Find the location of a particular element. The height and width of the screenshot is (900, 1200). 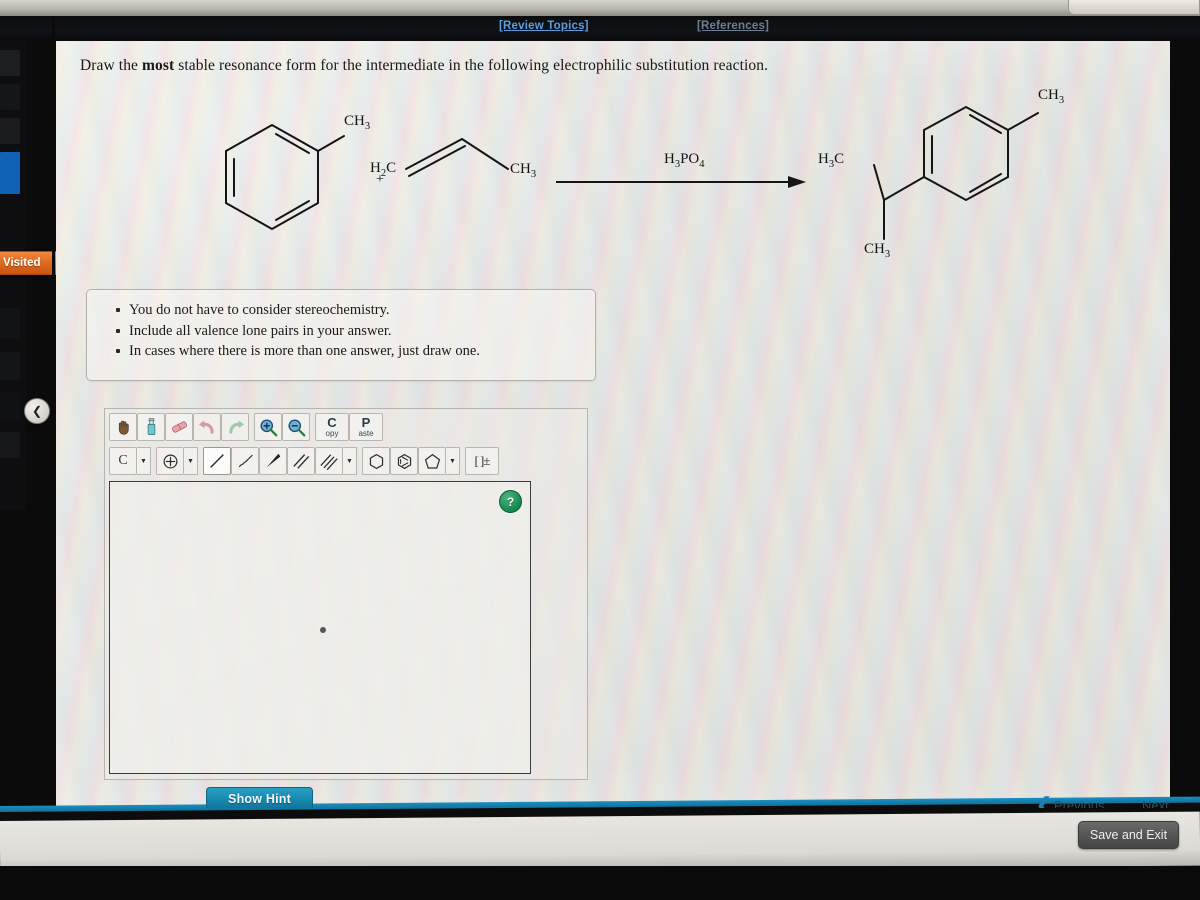

paste-button: P aste is located at coordinates (366, 427).